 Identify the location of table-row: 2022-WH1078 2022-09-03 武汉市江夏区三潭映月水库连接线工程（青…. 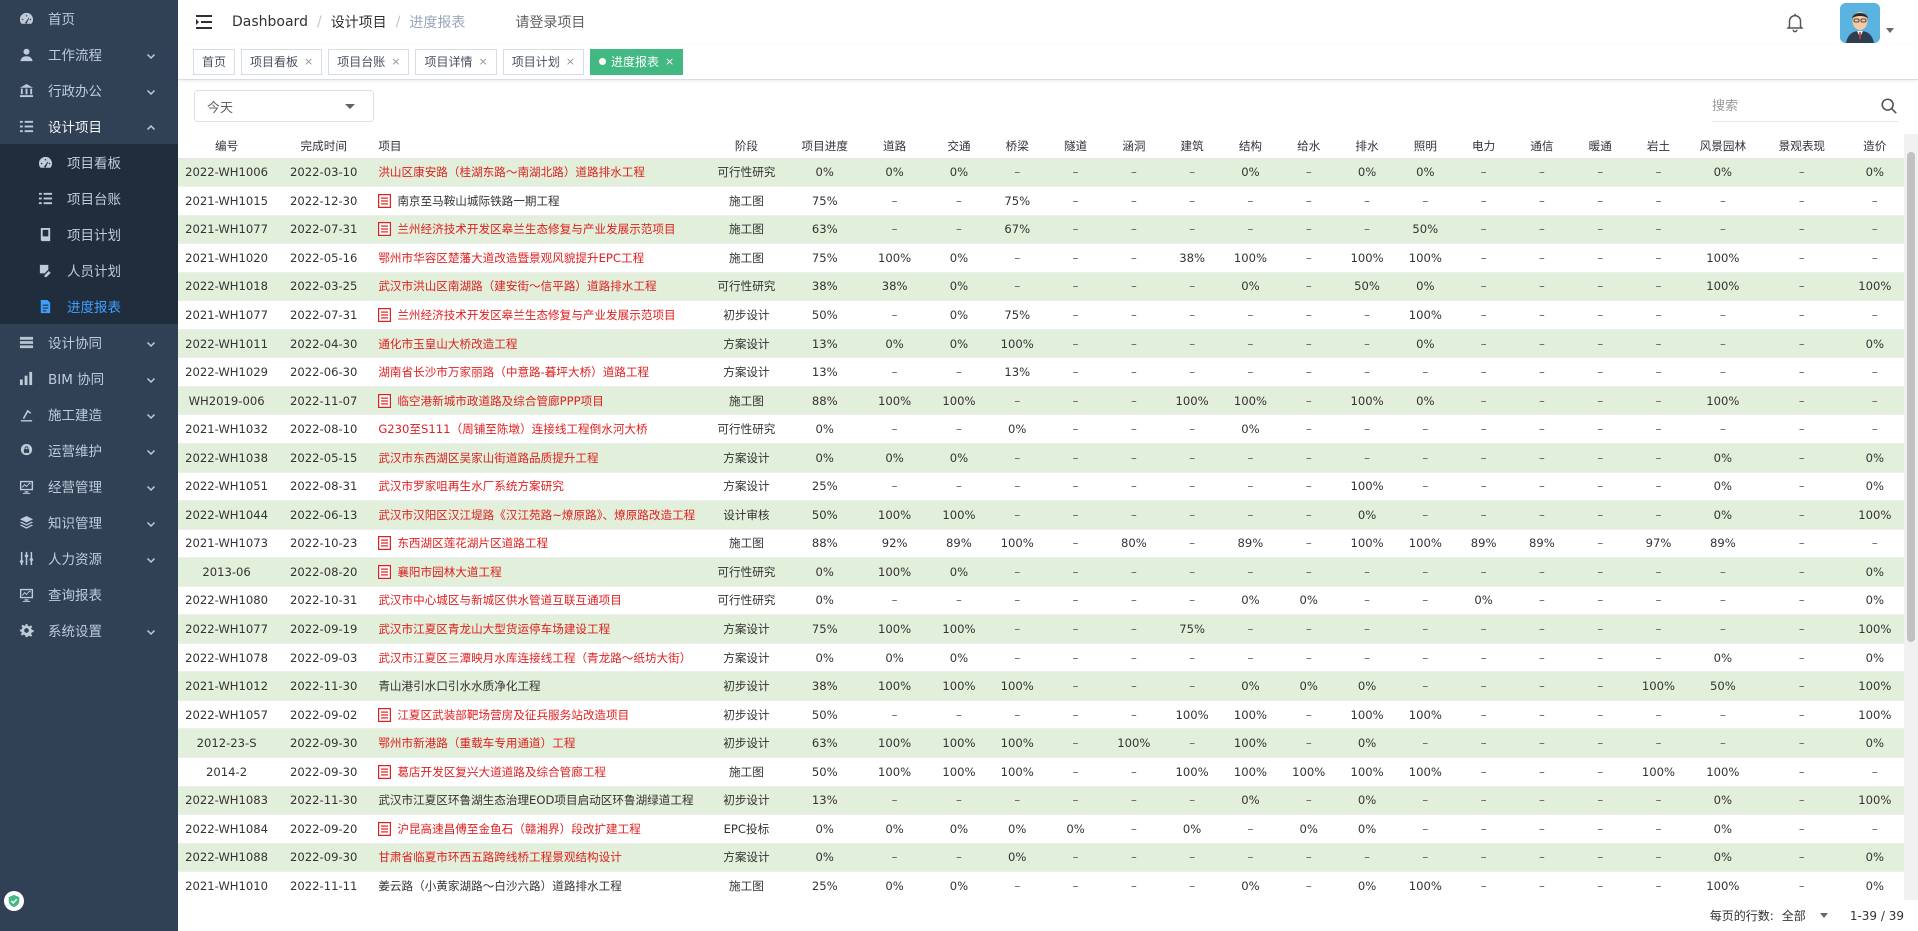
(1041, 658).